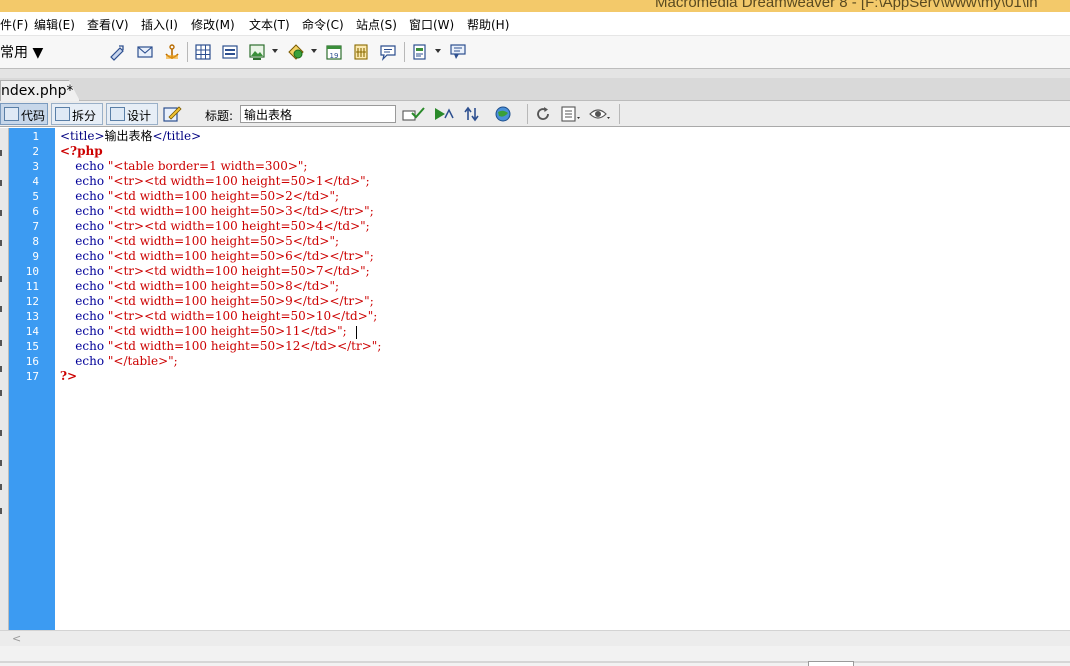 The image size is (1070, 666). What do you see at coordinates (35, 136) in the screenshot?
I see `line-number: 1` at bounding box center [35, 136].